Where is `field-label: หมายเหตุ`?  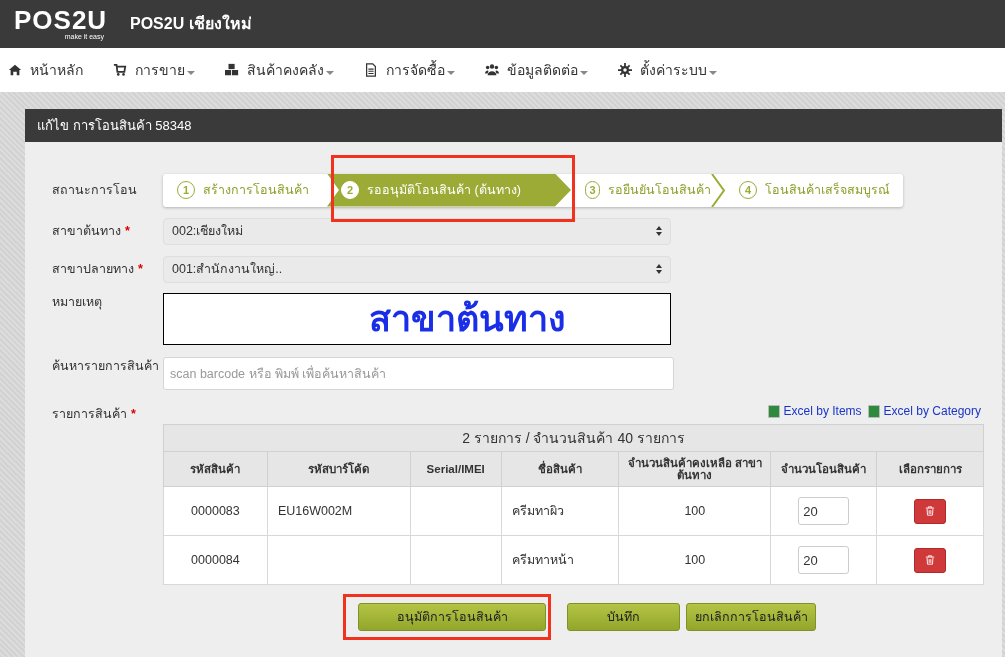
field-label: หมายเหตุ is located at coordinates (77, 303).